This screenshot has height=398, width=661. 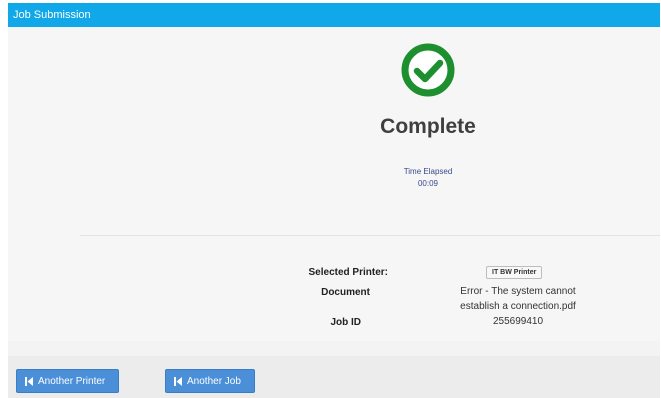 What do you see at coordinates (518, 306) in the screenshot?
I see `document-name-line-2: establish a connection.pdf` at bounding box center [518, 306].